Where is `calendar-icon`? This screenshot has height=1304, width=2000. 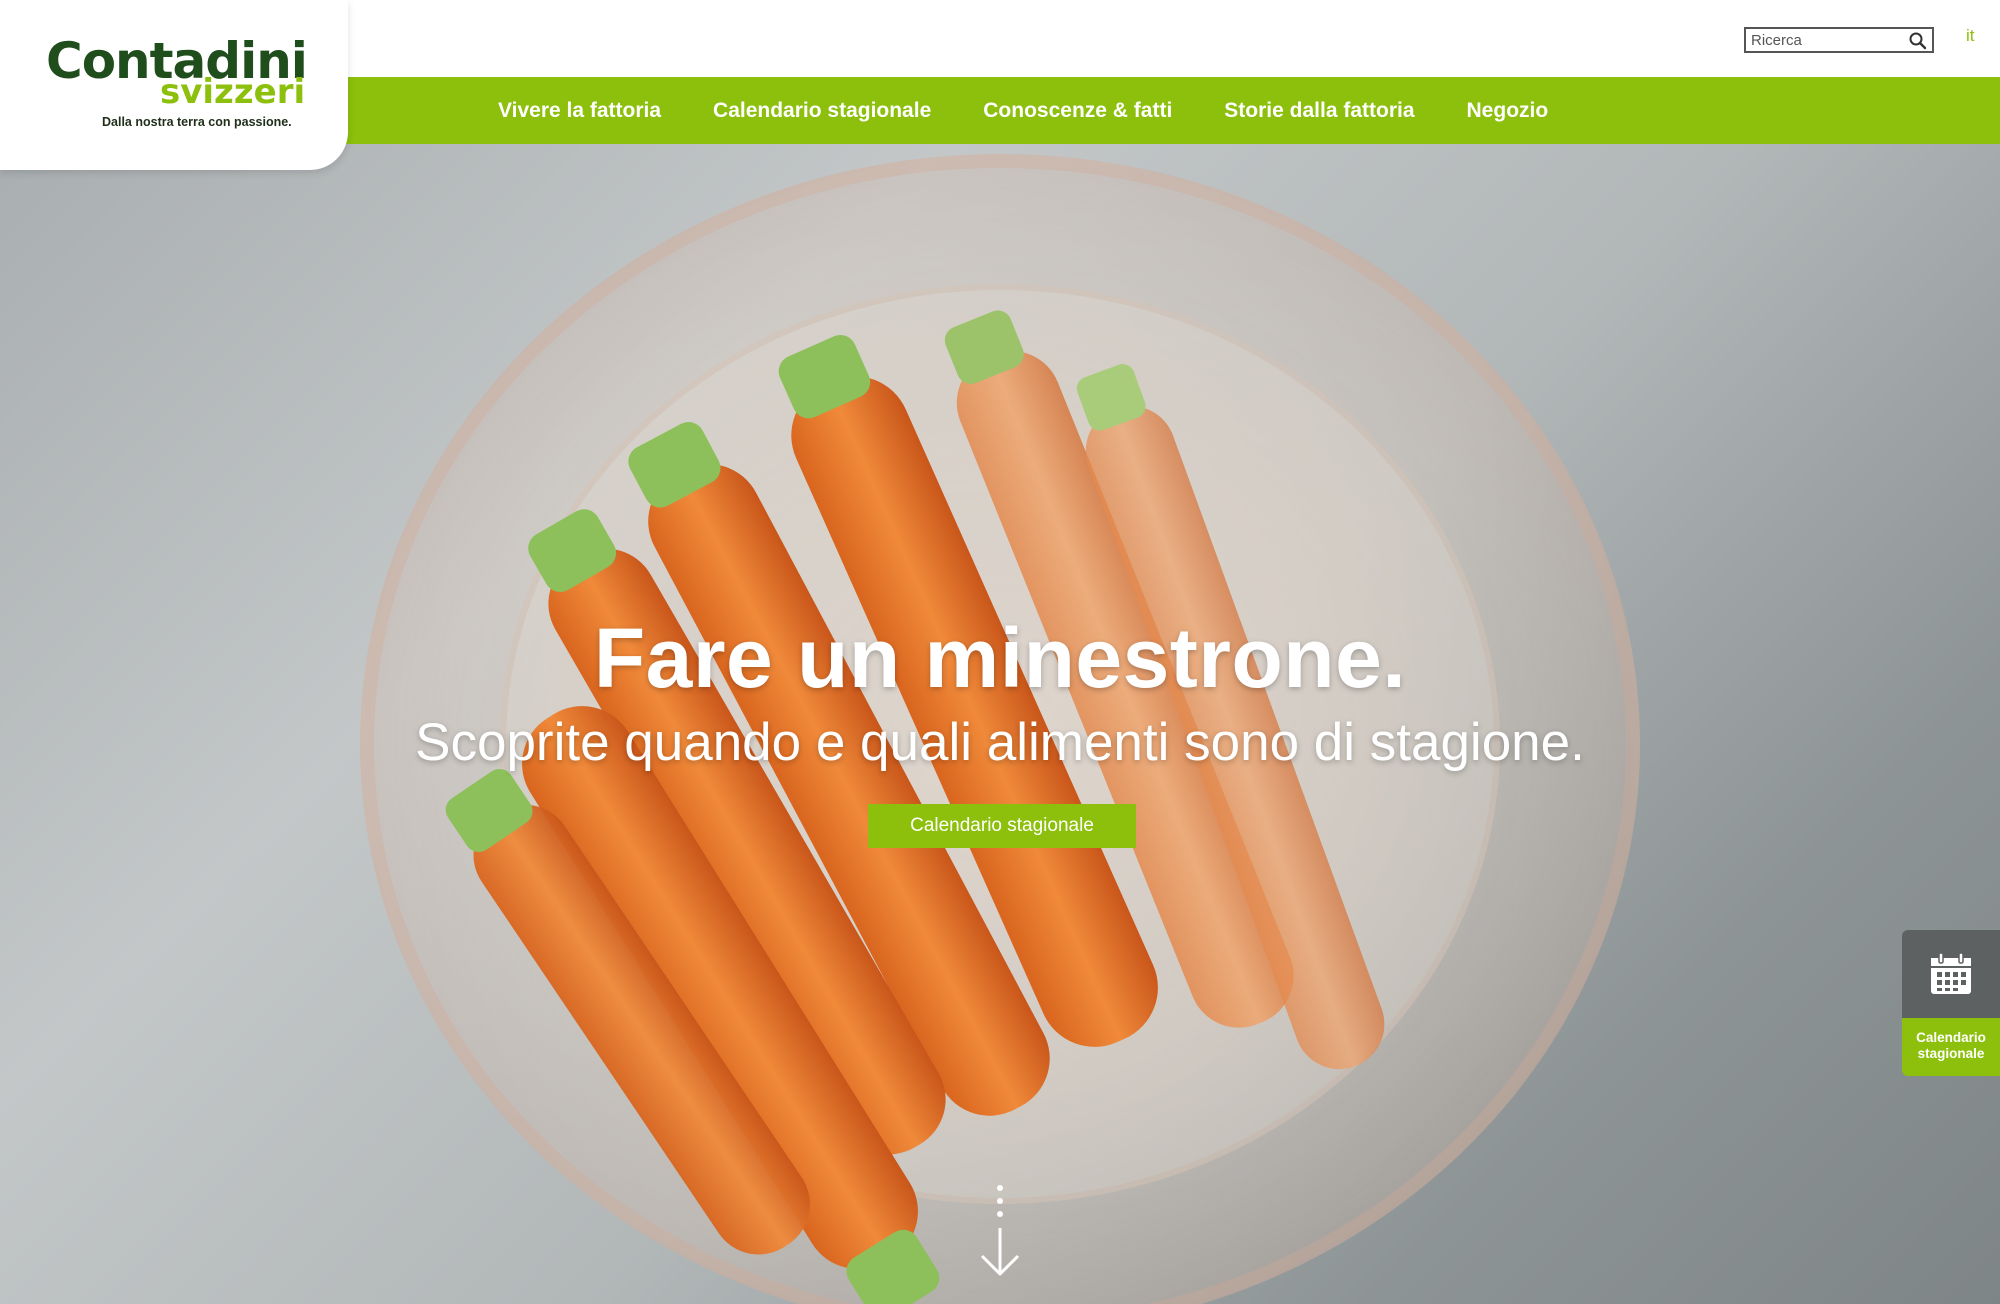
calendar-icon is located at coordinates (1951, 973).